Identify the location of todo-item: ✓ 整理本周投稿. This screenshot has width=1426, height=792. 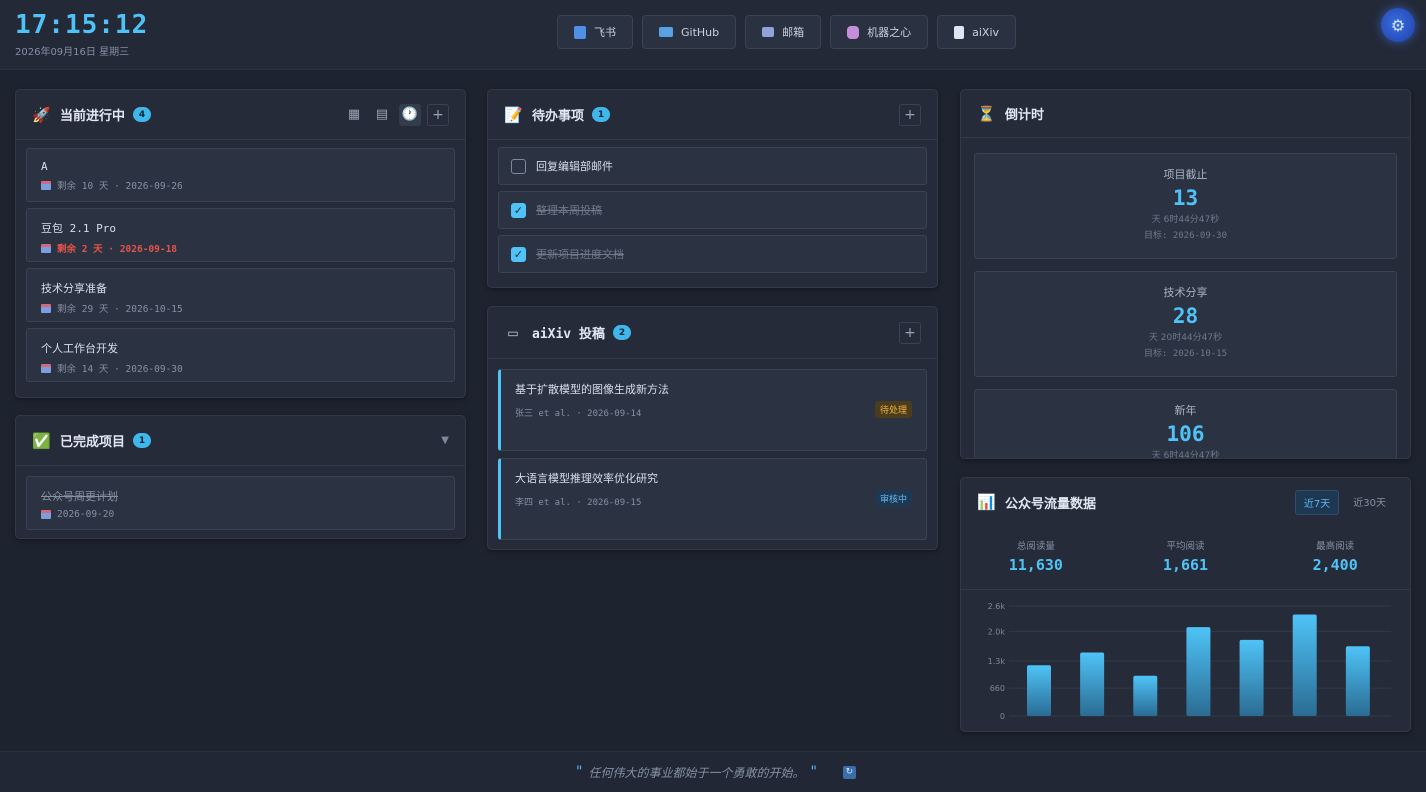
(712, 210).